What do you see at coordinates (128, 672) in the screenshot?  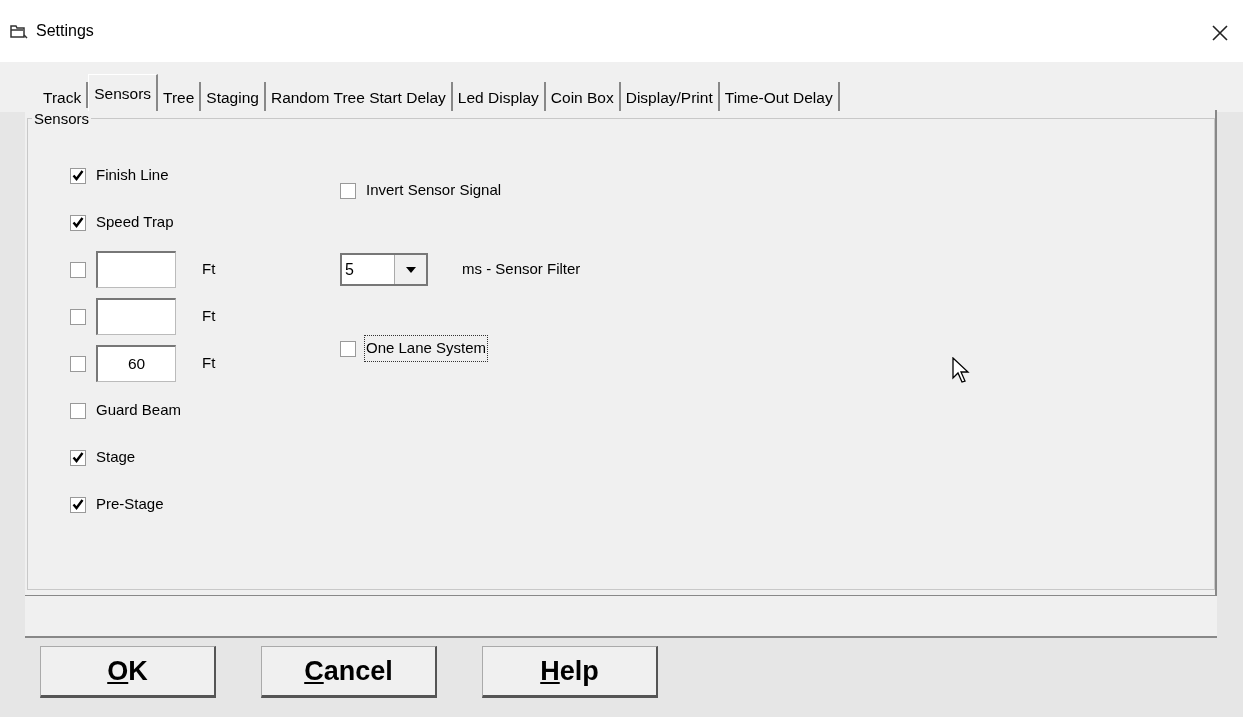 I see `dialog-button: OK` at bounding box center [128, 672].